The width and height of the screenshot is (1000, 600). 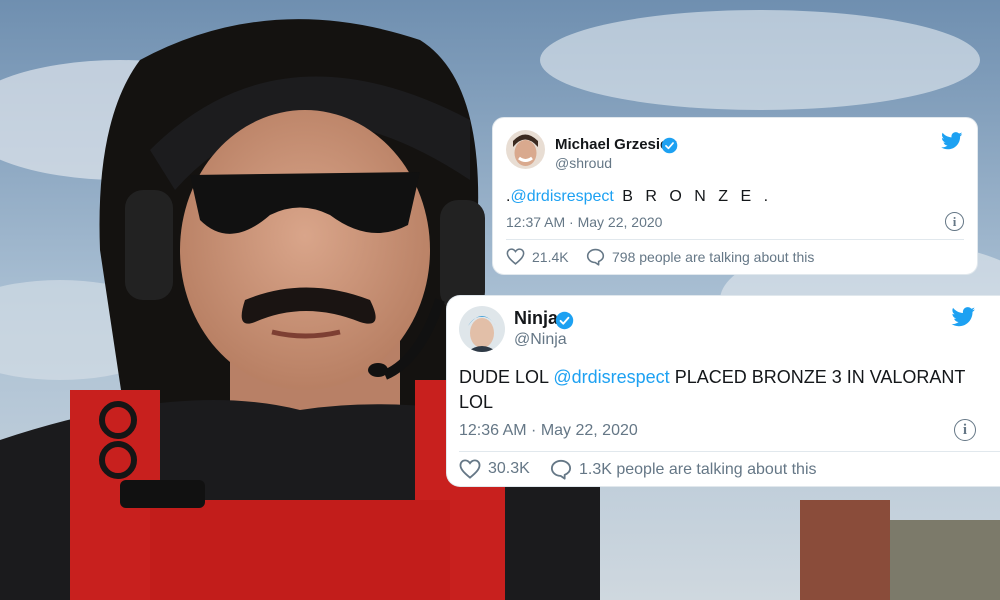 What do you see at coordinates (550, 256) in the screenshot?
I see `like-count: 21.4K` at bounding box center [550, 256].